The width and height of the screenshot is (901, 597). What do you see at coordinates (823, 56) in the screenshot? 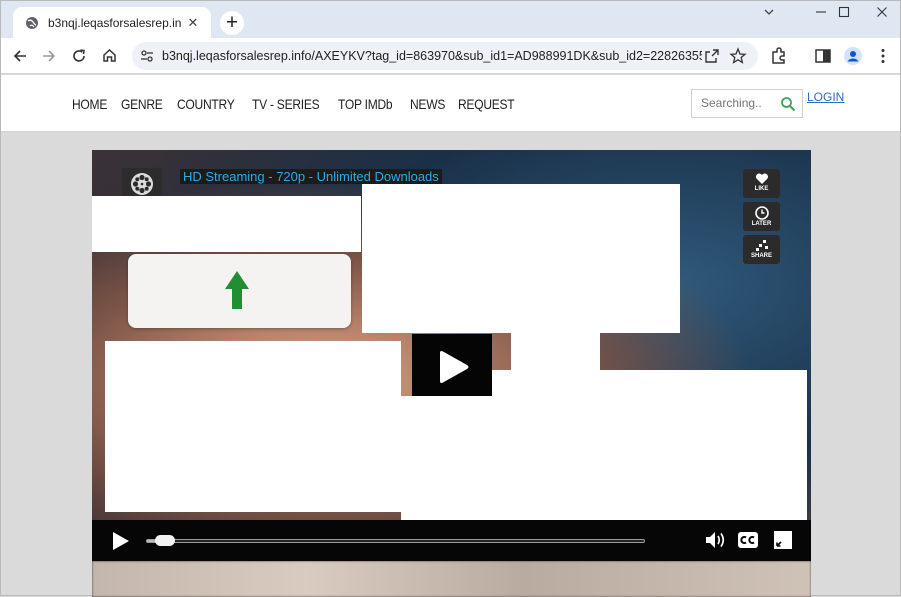
I see `side-panel-icon` at bounding box center [823, 56].